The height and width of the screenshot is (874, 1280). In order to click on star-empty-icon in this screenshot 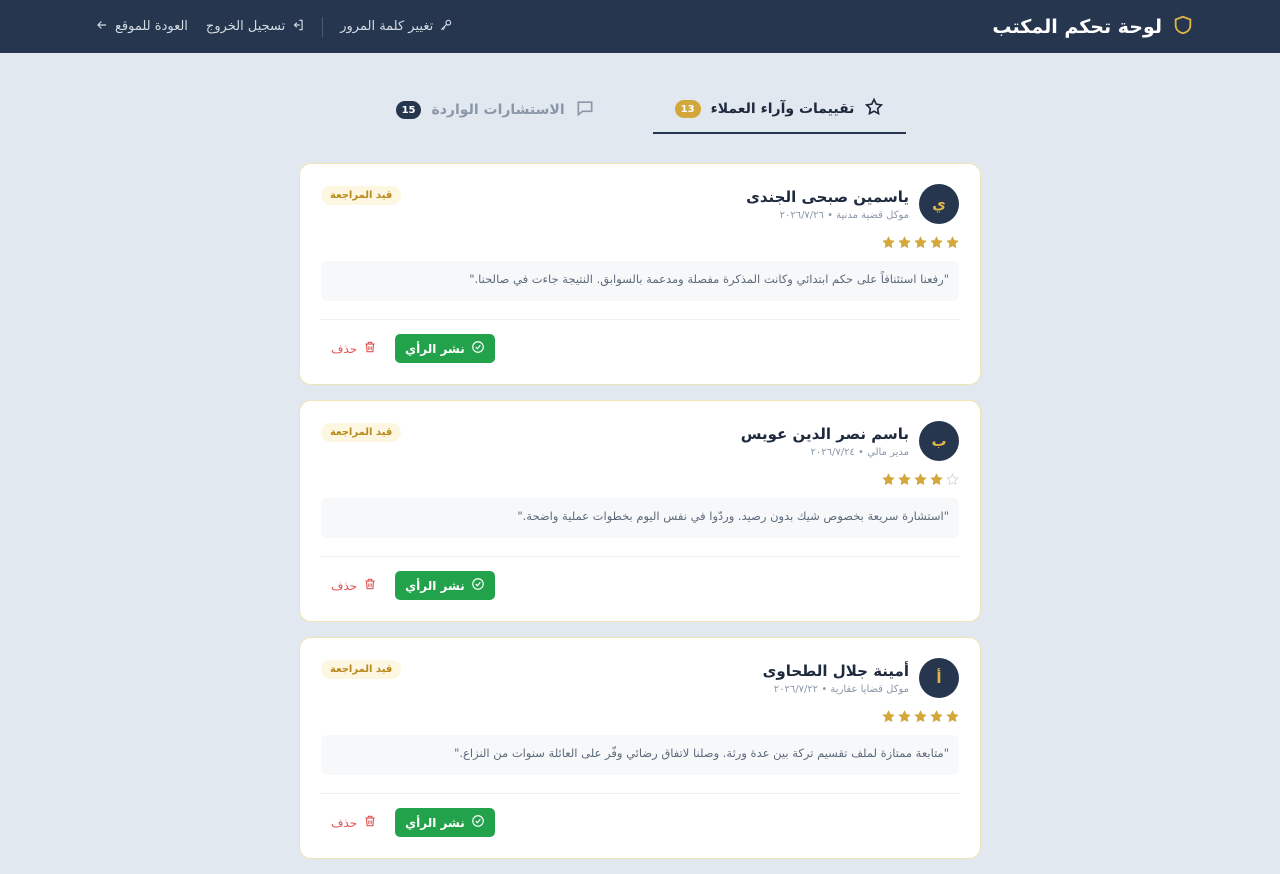, I will do `click(952, 479)`.